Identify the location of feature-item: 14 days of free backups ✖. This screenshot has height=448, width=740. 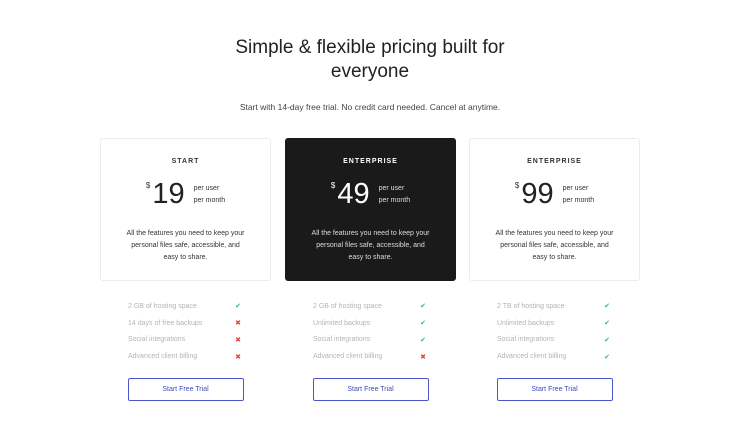
(185, 323).